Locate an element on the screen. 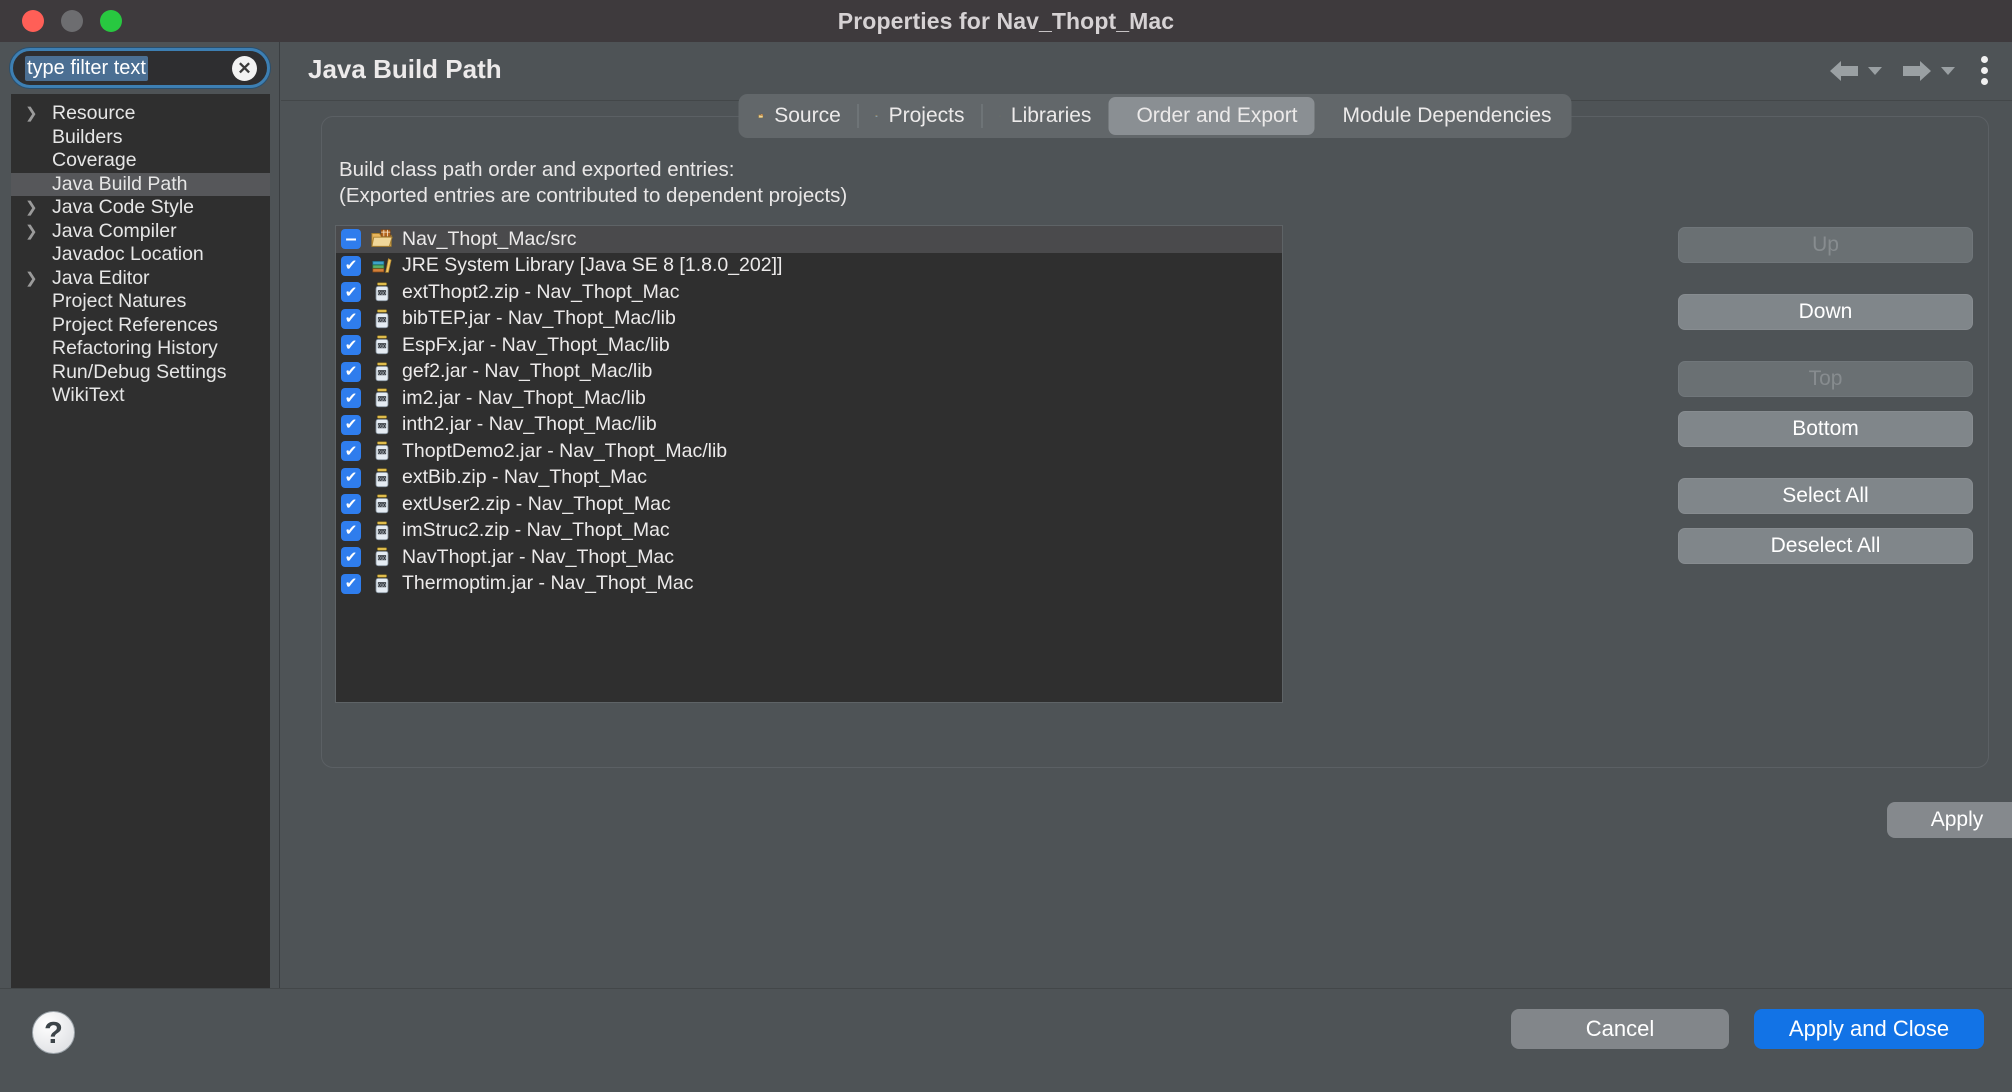  filter-input: type filter text is located at coordinates (86, 68).